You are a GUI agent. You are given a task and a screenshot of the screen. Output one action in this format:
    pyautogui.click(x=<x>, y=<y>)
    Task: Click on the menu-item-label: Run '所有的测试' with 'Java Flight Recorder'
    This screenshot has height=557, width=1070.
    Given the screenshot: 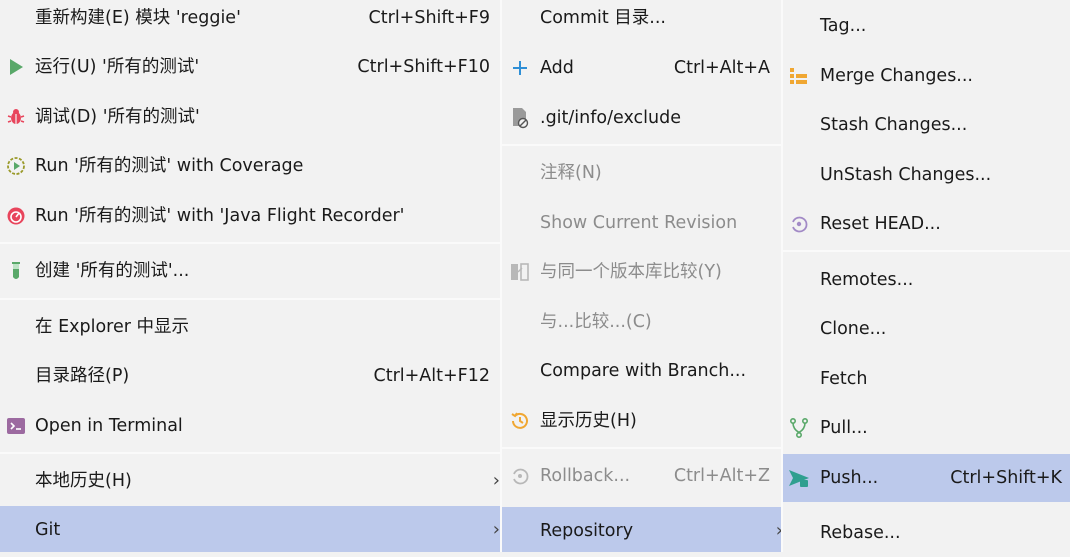 What is the action you would take?
    pyautogui.click(x=220, y=216)
    